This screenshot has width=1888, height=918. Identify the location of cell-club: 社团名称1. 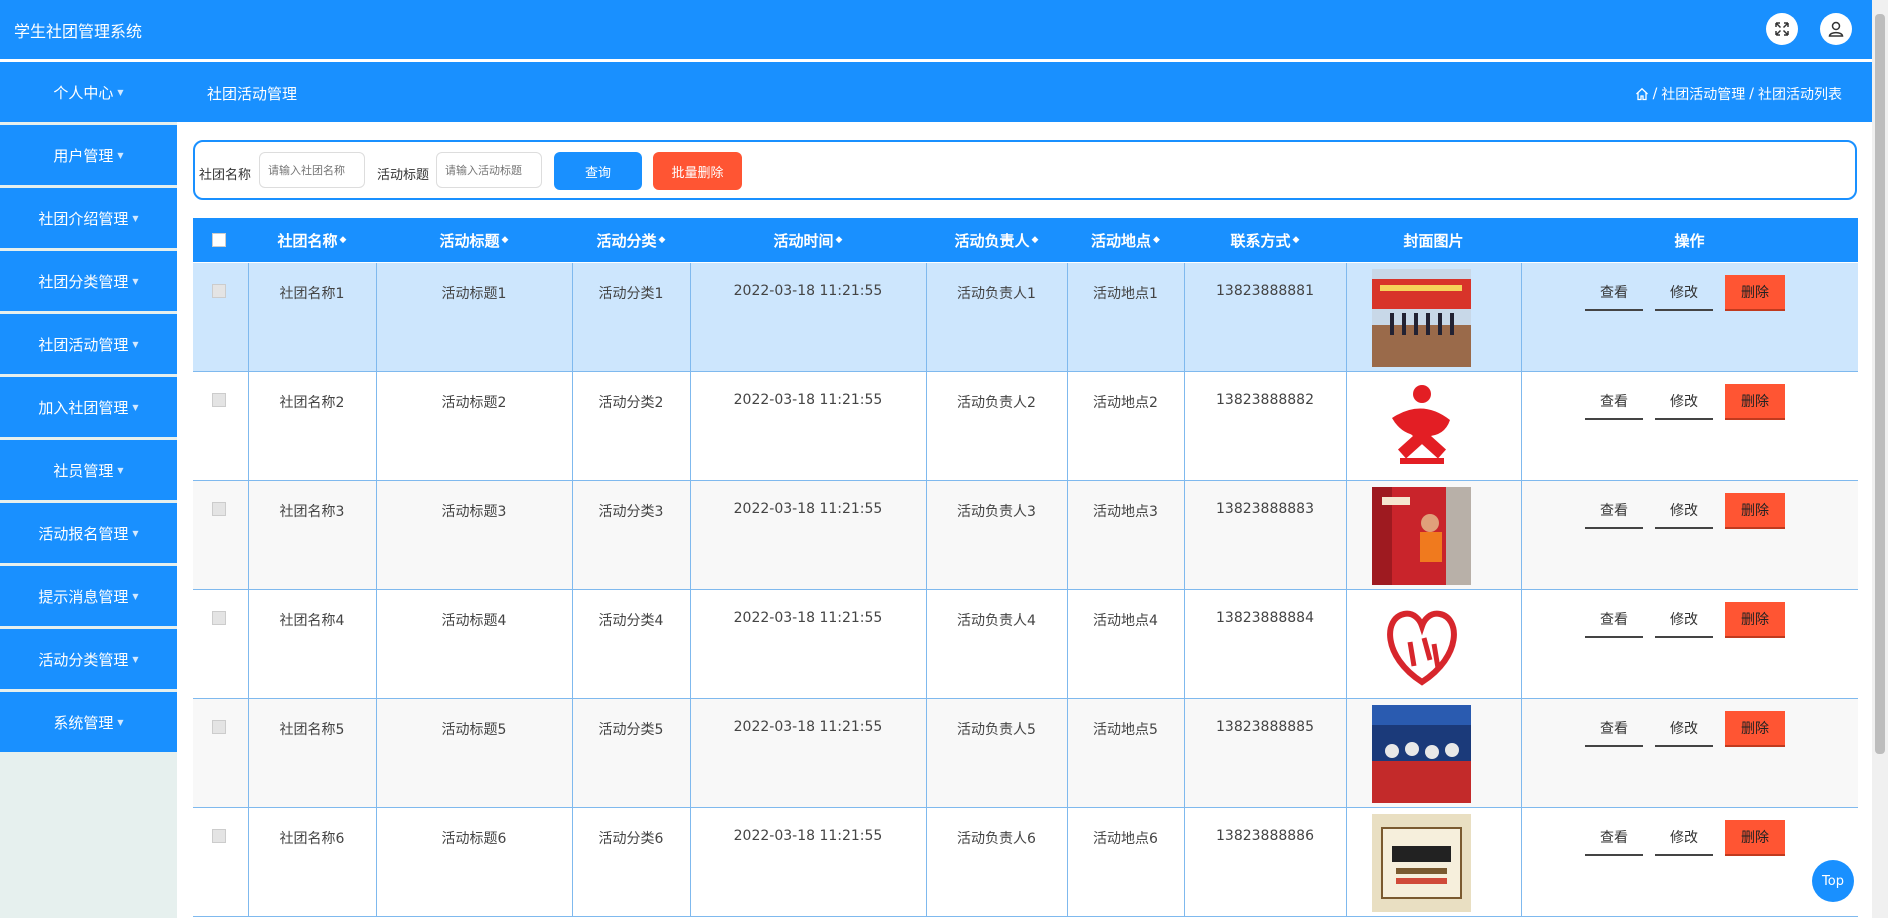
(312, 294).